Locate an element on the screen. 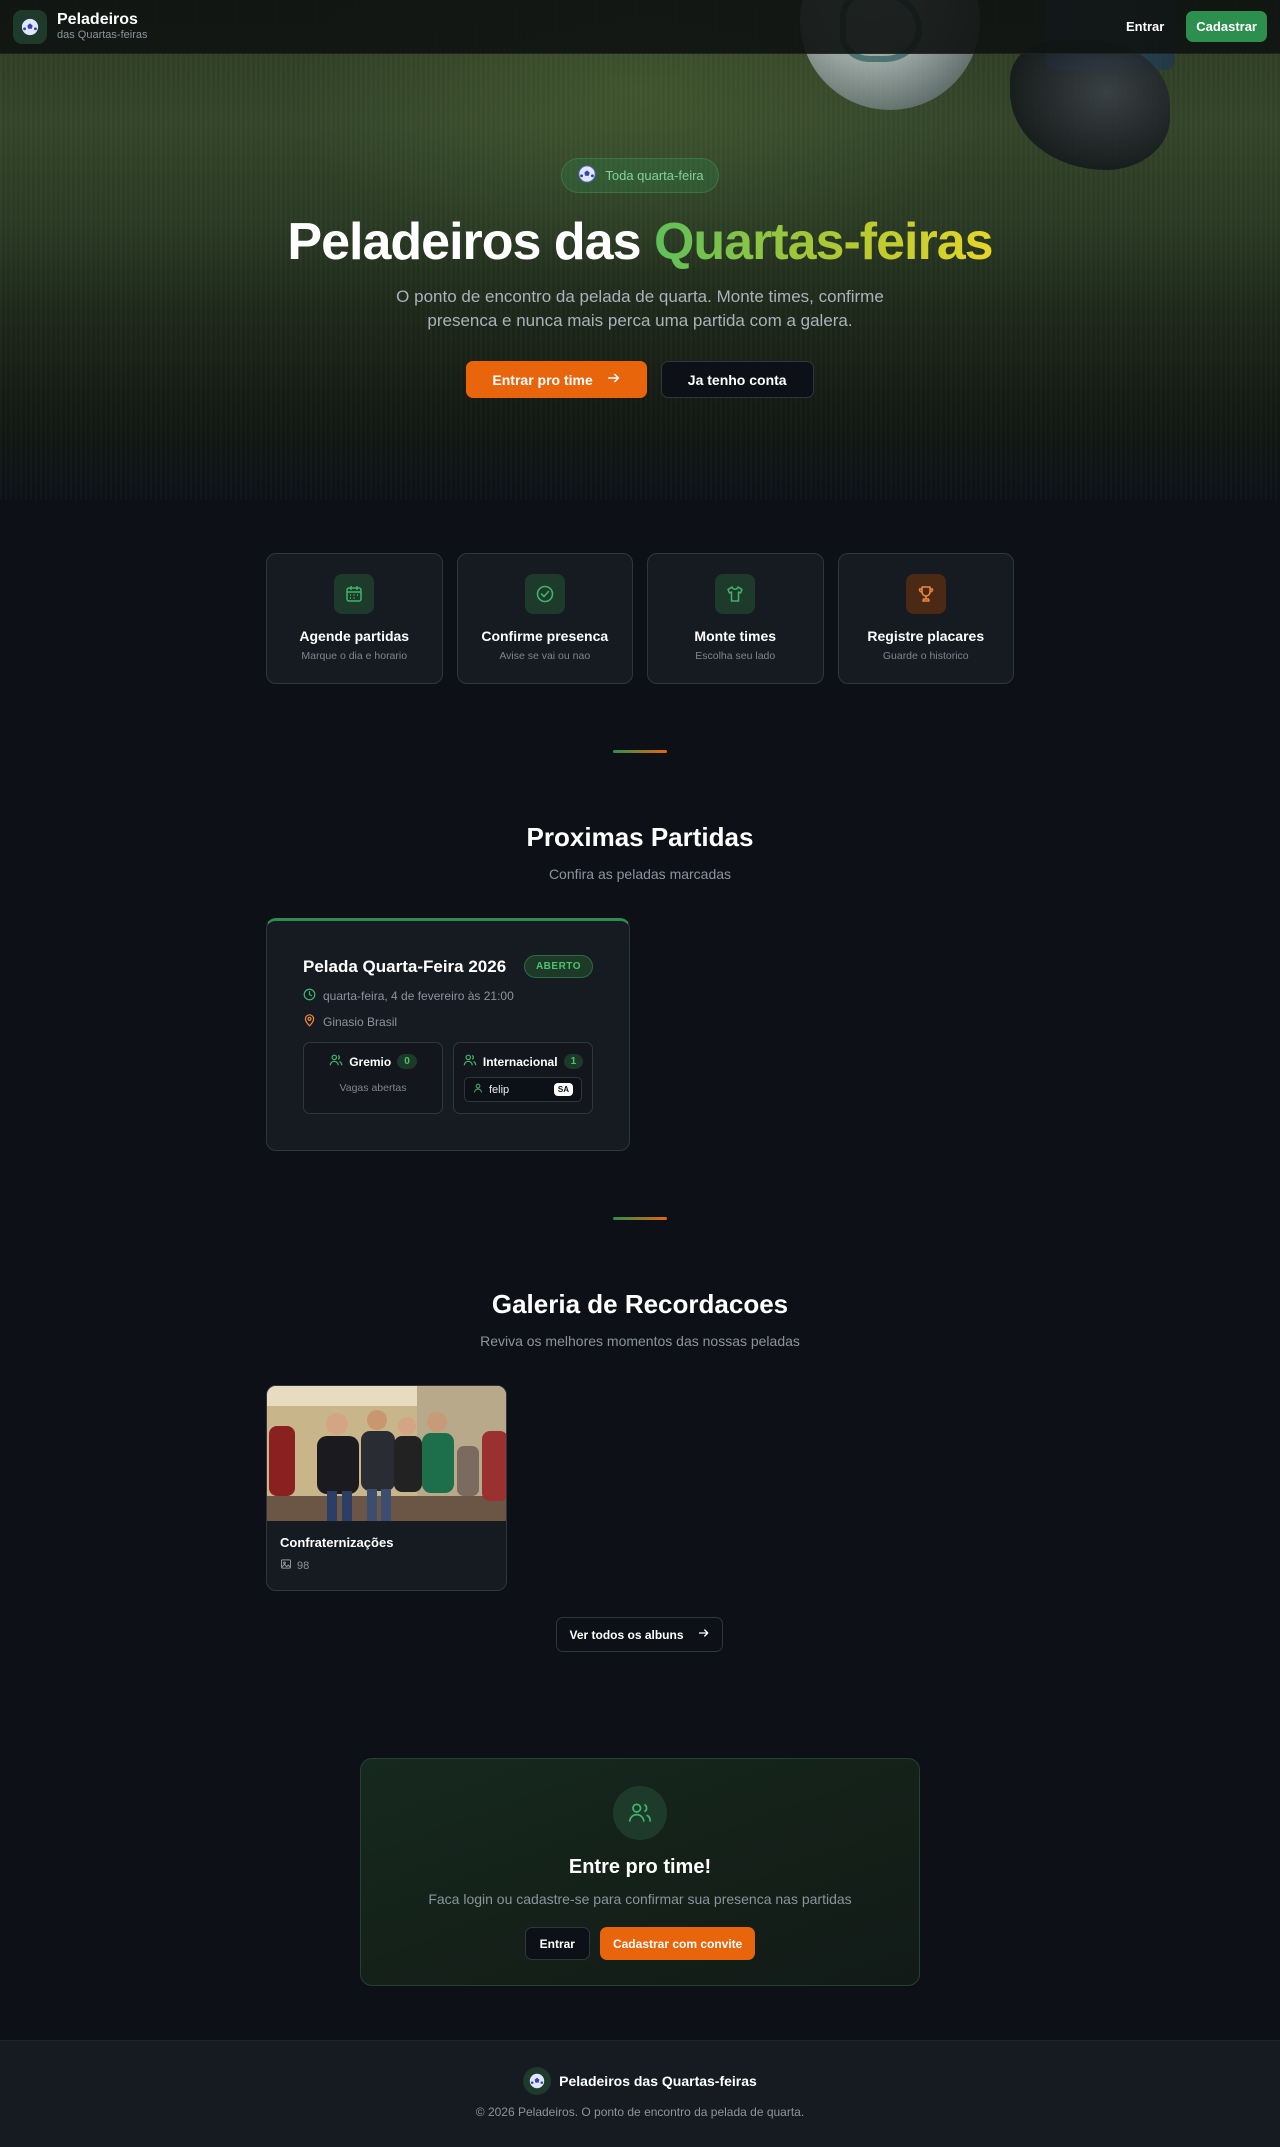 This screenshot has width=1280, height=2147. match-location: Ginasio Brasil is located at coordinates (448, 1022).